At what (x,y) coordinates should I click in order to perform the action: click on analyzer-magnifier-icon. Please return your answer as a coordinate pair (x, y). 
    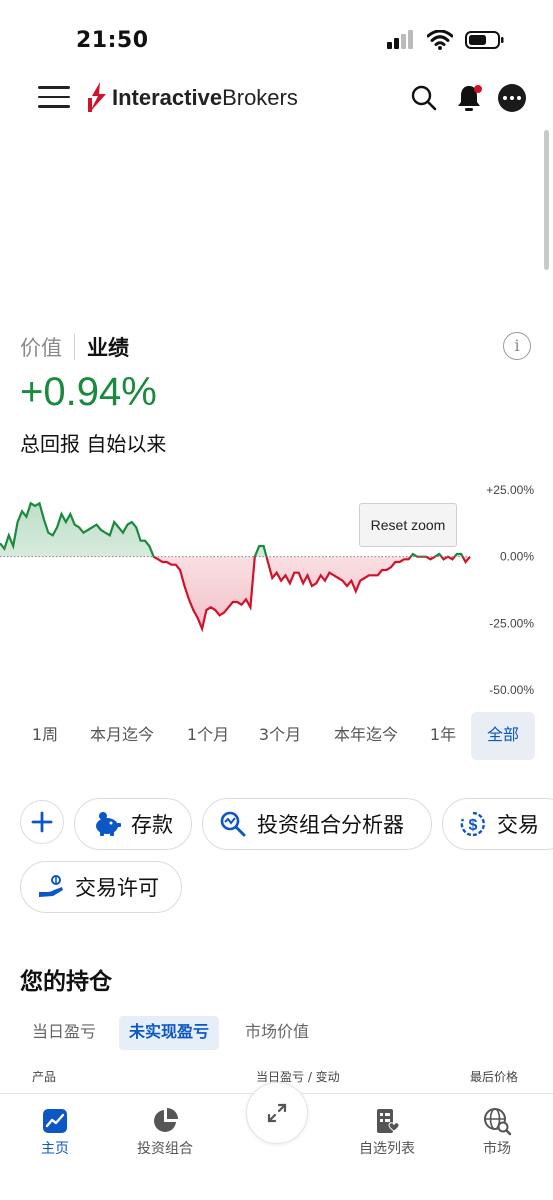
    Looking at the image, I should click on (233, 824).